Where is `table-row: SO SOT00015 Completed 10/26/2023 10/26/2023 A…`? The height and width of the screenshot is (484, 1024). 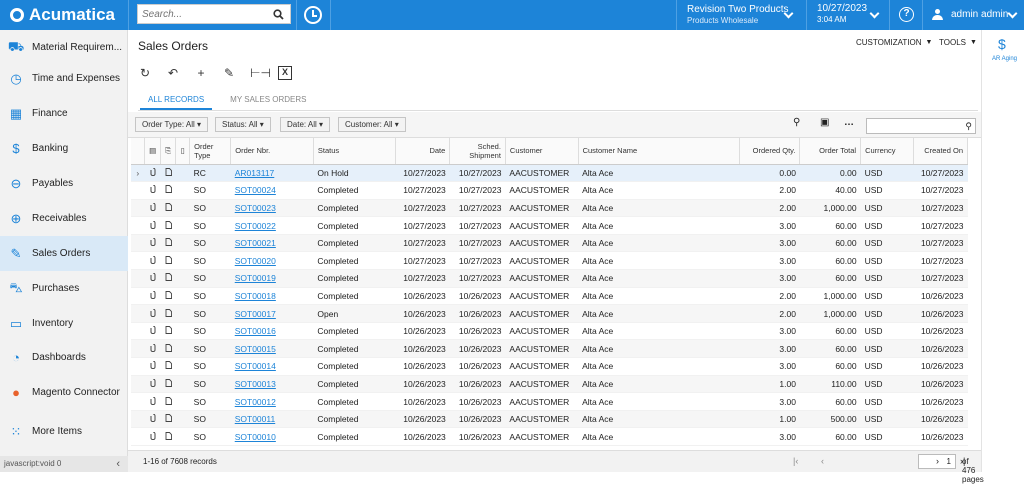 table-row: SO SOT00015 Completed 10/26/2023 10/26/2023 A… is located at coordinates (549, 349).